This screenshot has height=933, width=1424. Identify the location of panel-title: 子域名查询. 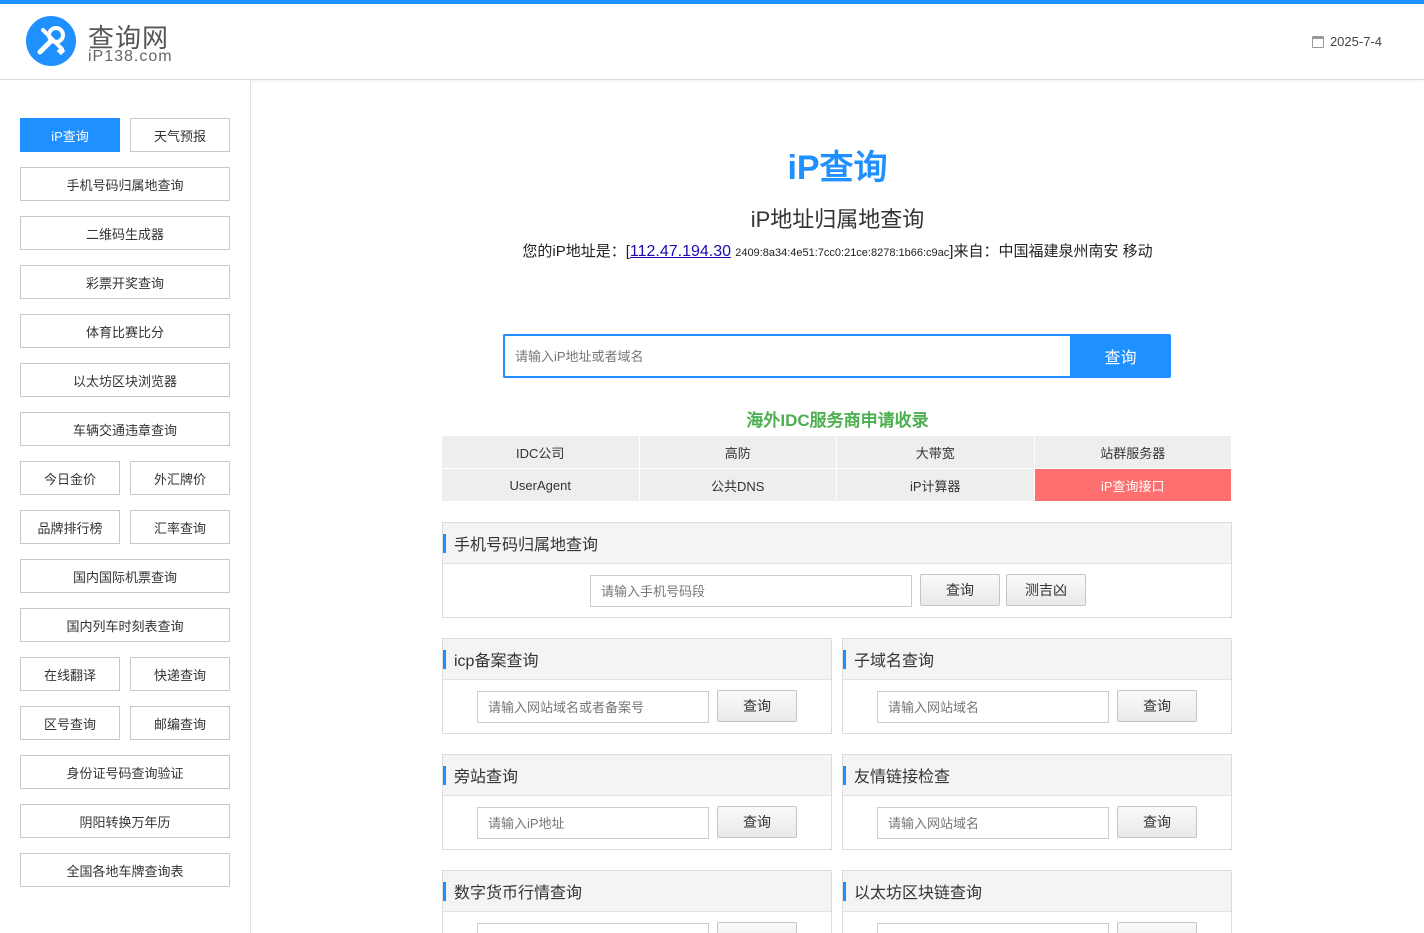
(1037, 659).